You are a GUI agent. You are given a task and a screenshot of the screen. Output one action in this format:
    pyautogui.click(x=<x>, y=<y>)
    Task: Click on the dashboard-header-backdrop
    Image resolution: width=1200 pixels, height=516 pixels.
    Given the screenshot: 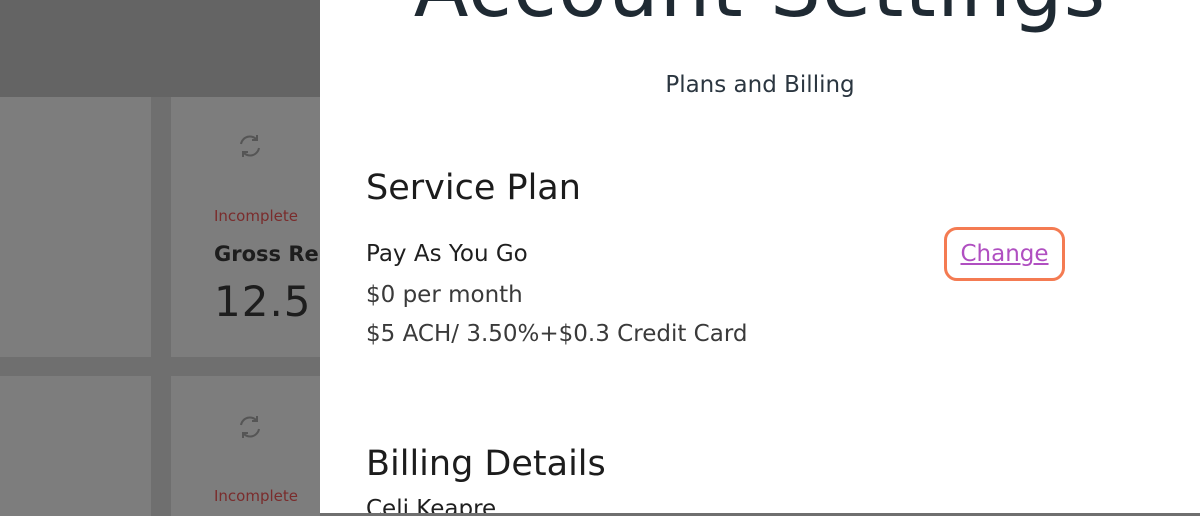 What is the action you would take?
    pyautogui.click(x=160, y=48)
    